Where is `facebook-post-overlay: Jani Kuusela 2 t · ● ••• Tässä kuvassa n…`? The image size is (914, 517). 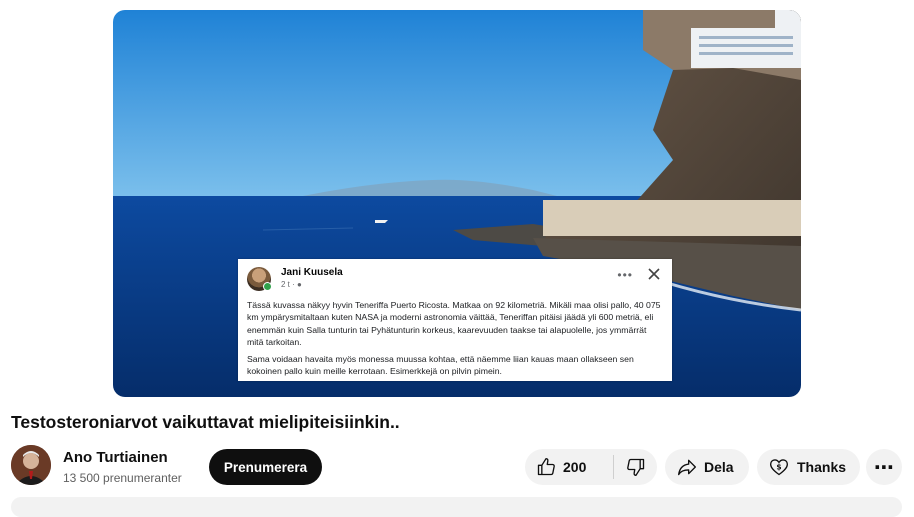 facebook-post-overlay: Jani Kuusela 2 t · ● ••• Tässä kuvassa n… is located at coordinates (455, 320).